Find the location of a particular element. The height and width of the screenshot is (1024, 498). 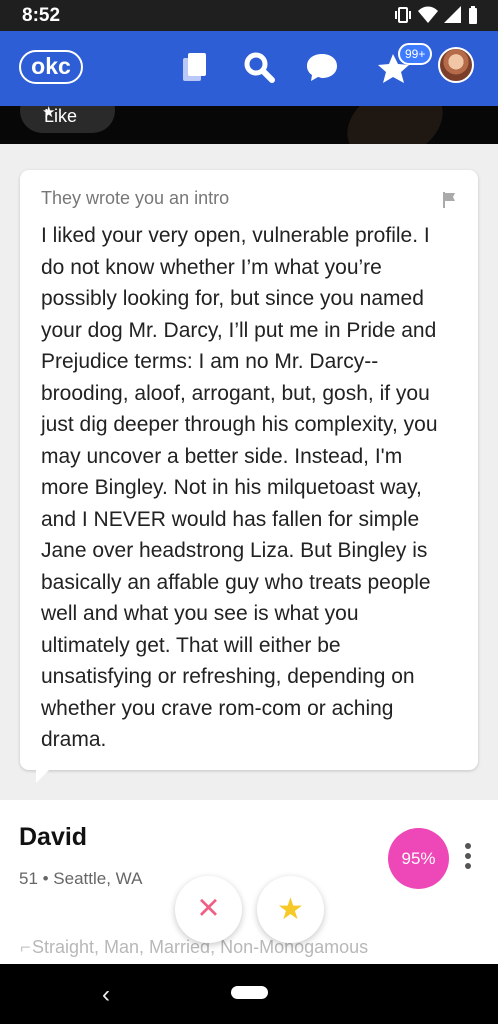

vibrate-icon is located at coordinates (403, 15).